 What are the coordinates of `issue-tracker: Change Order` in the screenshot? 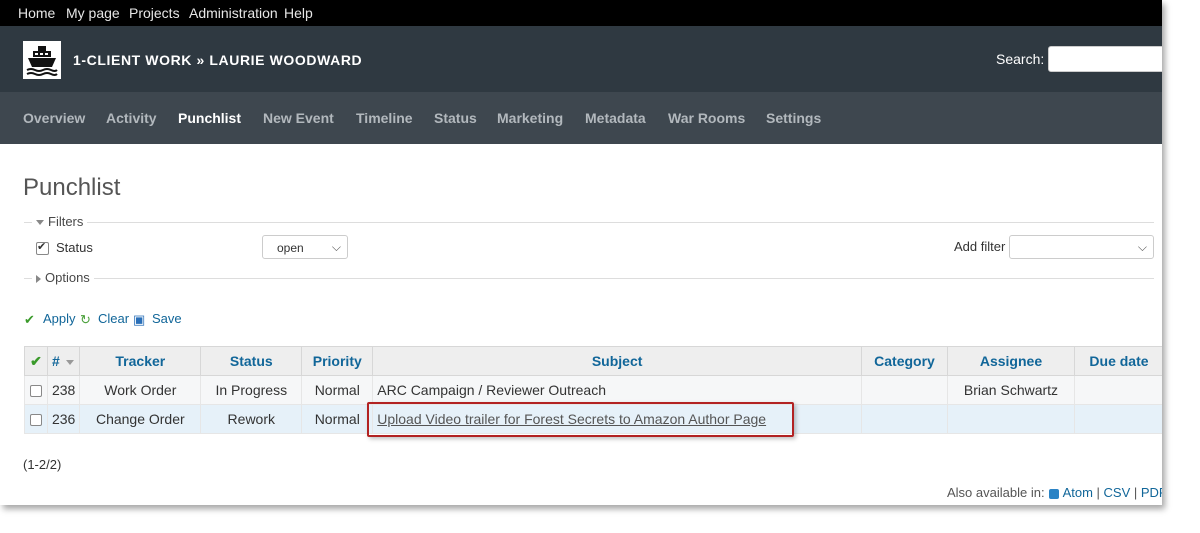 It's located at (140, 419).